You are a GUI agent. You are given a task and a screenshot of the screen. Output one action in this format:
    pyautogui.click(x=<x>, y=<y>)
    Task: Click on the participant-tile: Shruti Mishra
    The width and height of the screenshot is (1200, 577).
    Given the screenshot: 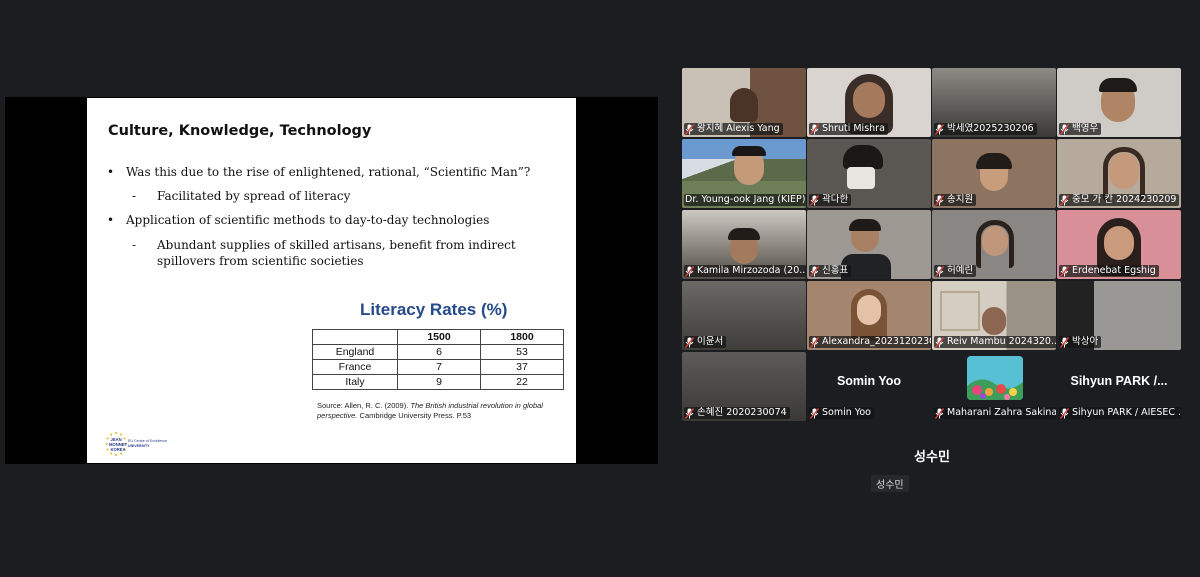 What is the action you would take?
    pyautogui.click(x=869, y=102)
    